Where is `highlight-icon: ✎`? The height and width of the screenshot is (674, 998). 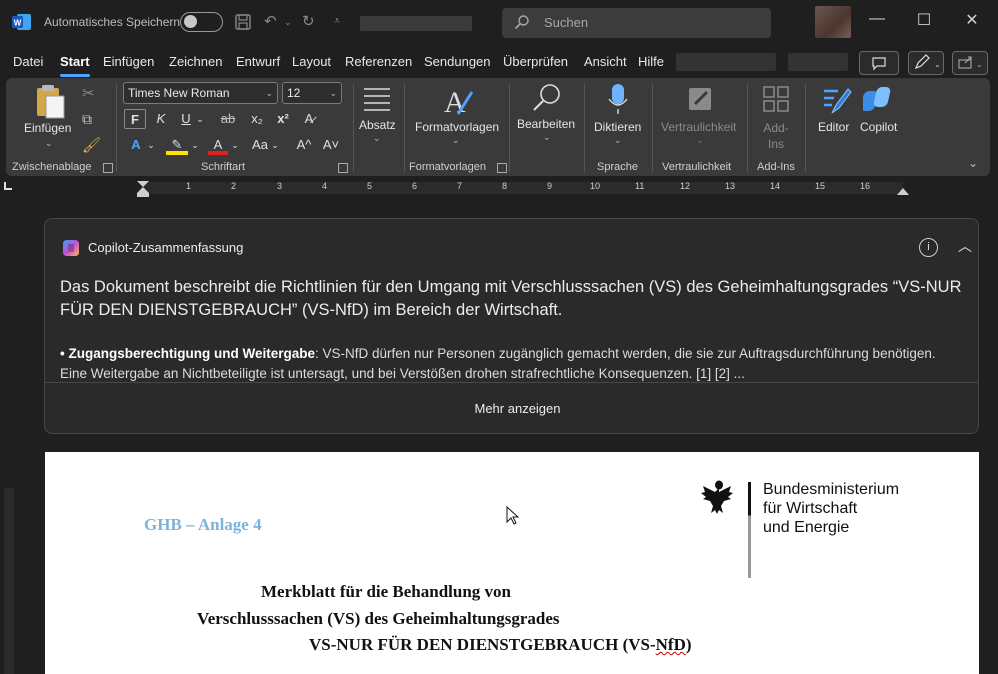 highlight-icon: ✎ is located at coordinates (177, 145).